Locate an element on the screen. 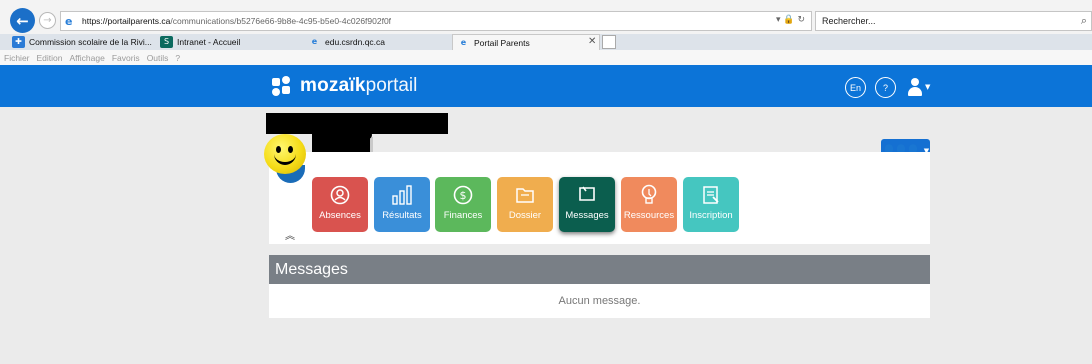  bar-chart-icon is located at coordinates (402, 195).